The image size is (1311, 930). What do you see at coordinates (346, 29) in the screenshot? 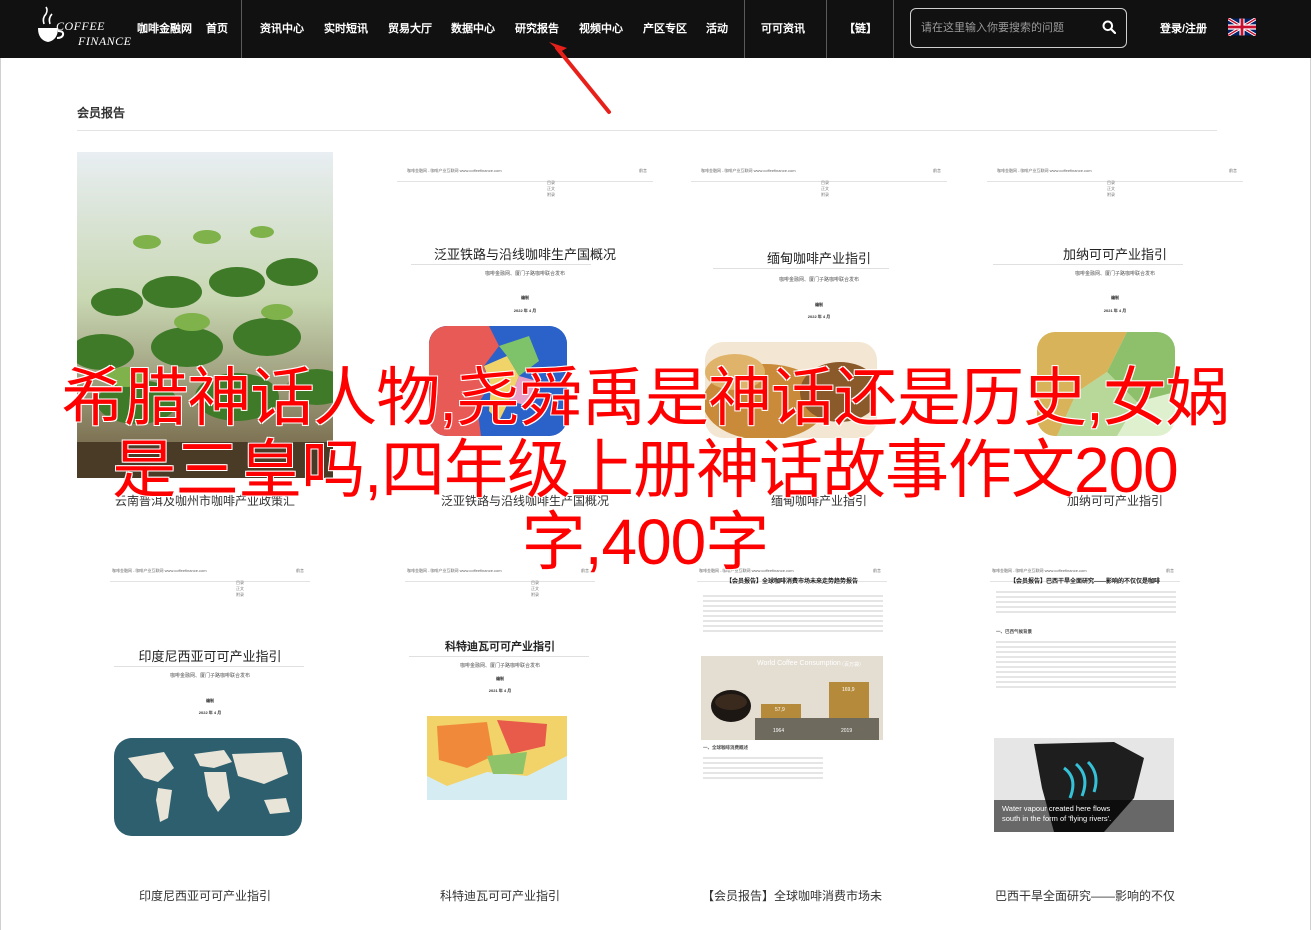
I see `nav-flash-news: 实时短讯` at bounding box center [346, 29].